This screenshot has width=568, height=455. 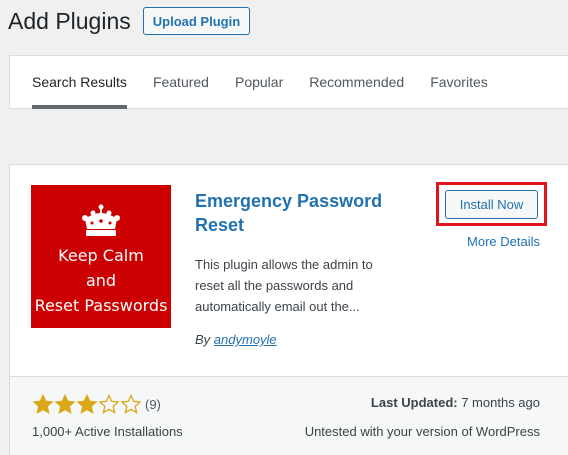 I want to click on install-now-button: Install Now, so click(x=491, y=204).